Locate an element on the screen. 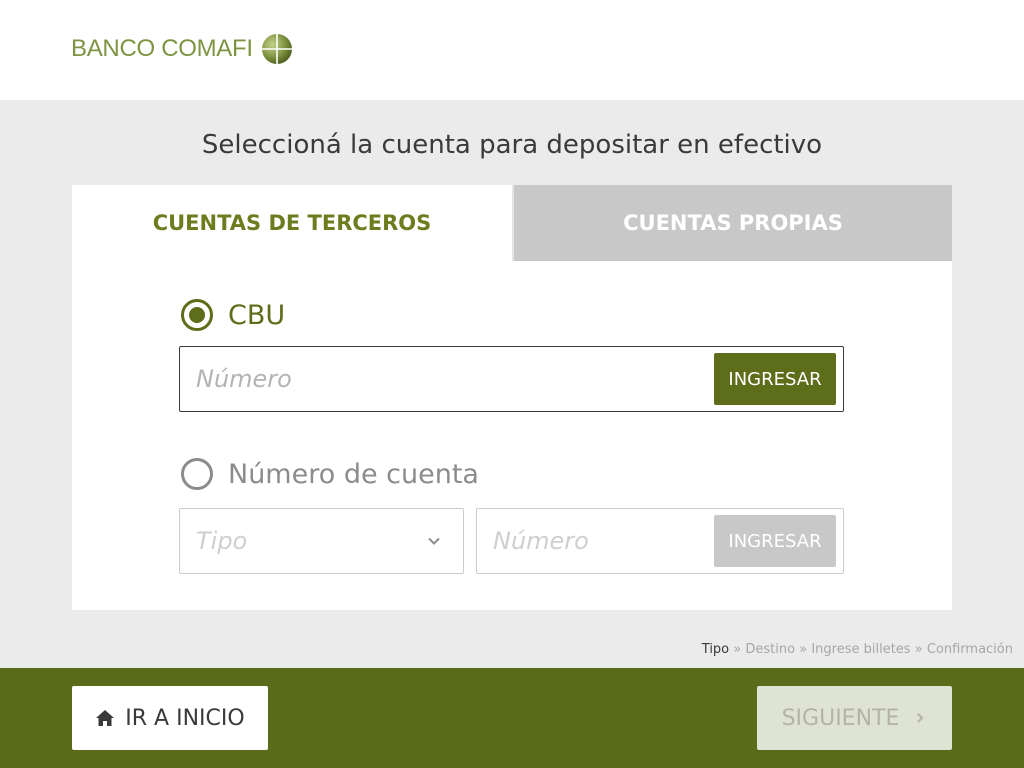 The height and width of the screenshot is (768, 1024). header: BANCO COMAFI is located at coordinates (512, 50).